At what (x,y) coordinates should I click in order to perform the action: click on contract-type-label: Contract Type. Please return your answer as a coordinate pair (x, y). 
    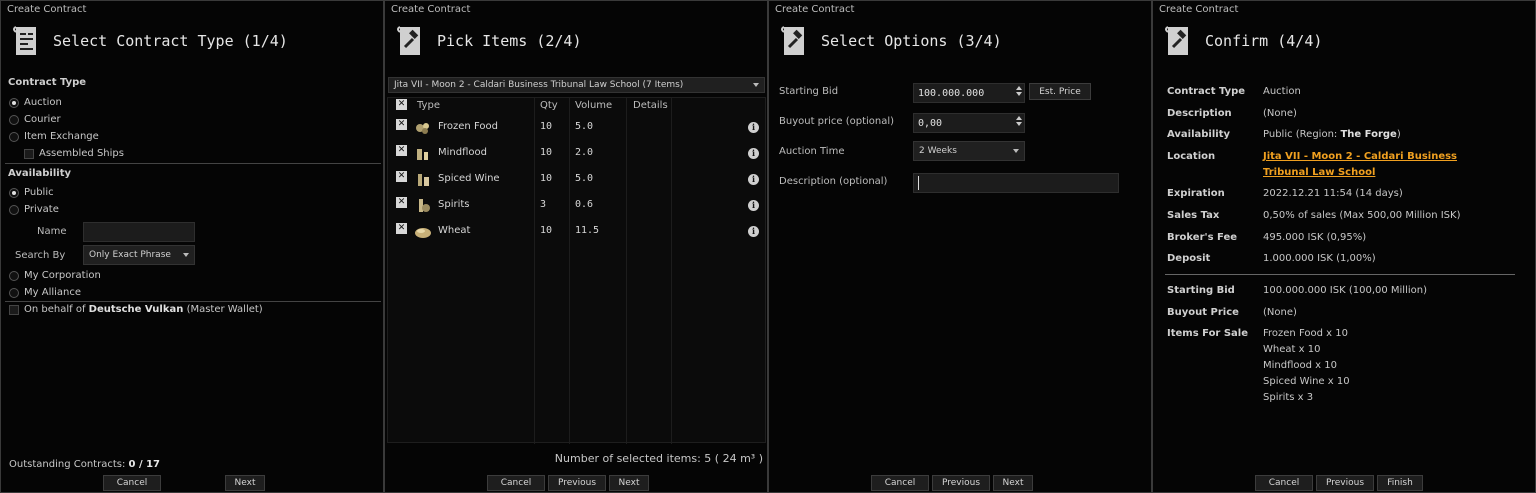
    Looking at the image, I should click on (47, 82).